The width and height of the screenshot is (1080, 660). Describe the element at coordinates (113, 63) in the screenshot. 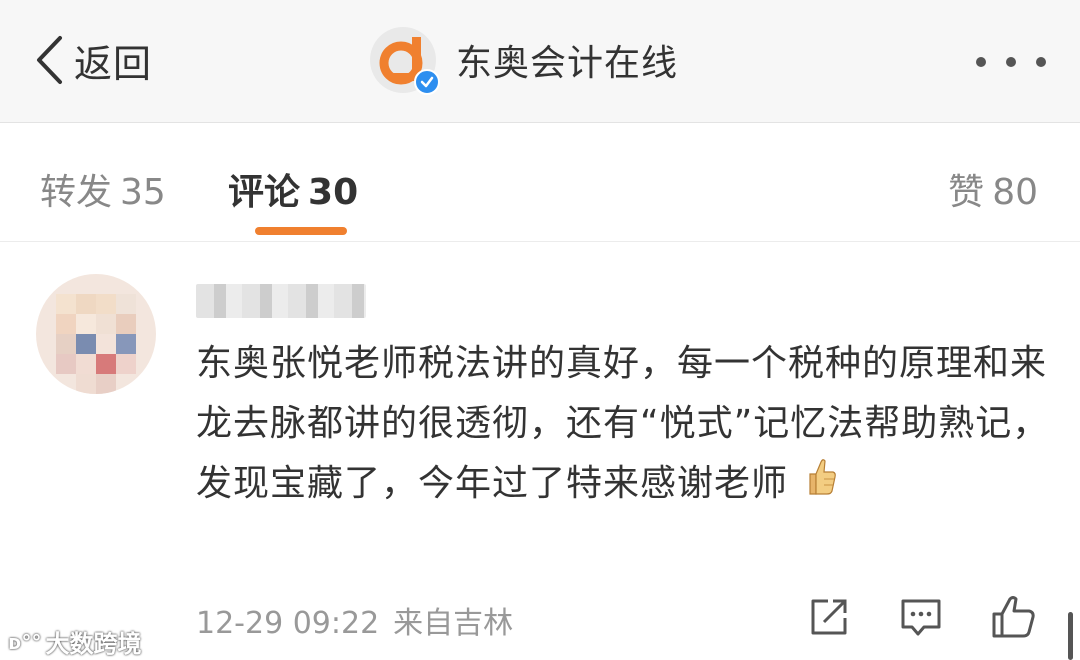

I see `back-label: 返回` at that location.